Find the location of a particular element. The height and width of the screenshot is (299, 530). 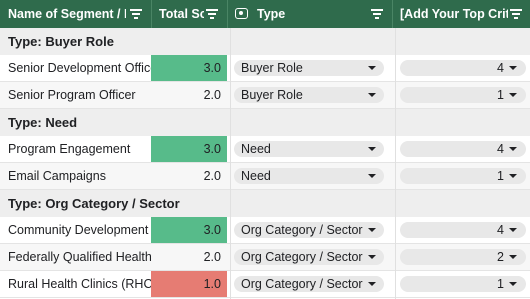

table-row: Email Campaigns 2.0 Need 1 is located at coordinates (265, 176).